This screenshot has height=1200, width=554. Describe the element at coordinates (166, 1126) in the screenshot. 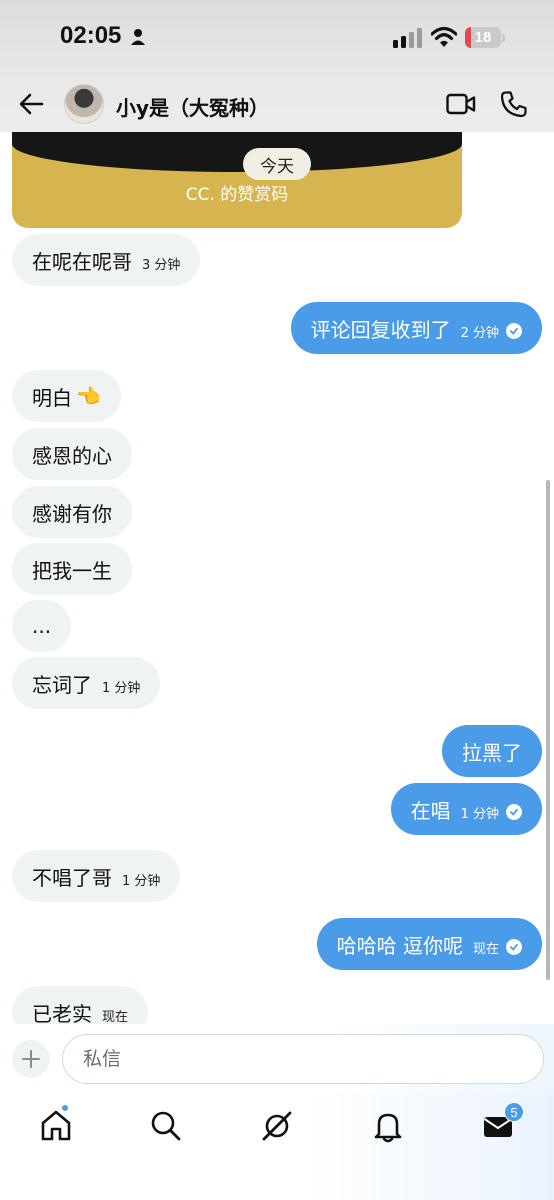

I see `search-icon` at that location.